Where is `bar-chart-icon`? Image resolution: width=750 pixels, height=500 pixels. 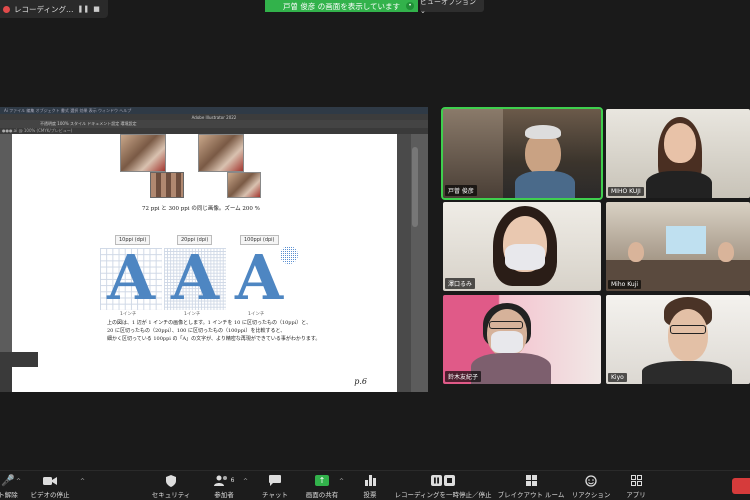
bar-chart-icon is located at coordinates (370, 480).